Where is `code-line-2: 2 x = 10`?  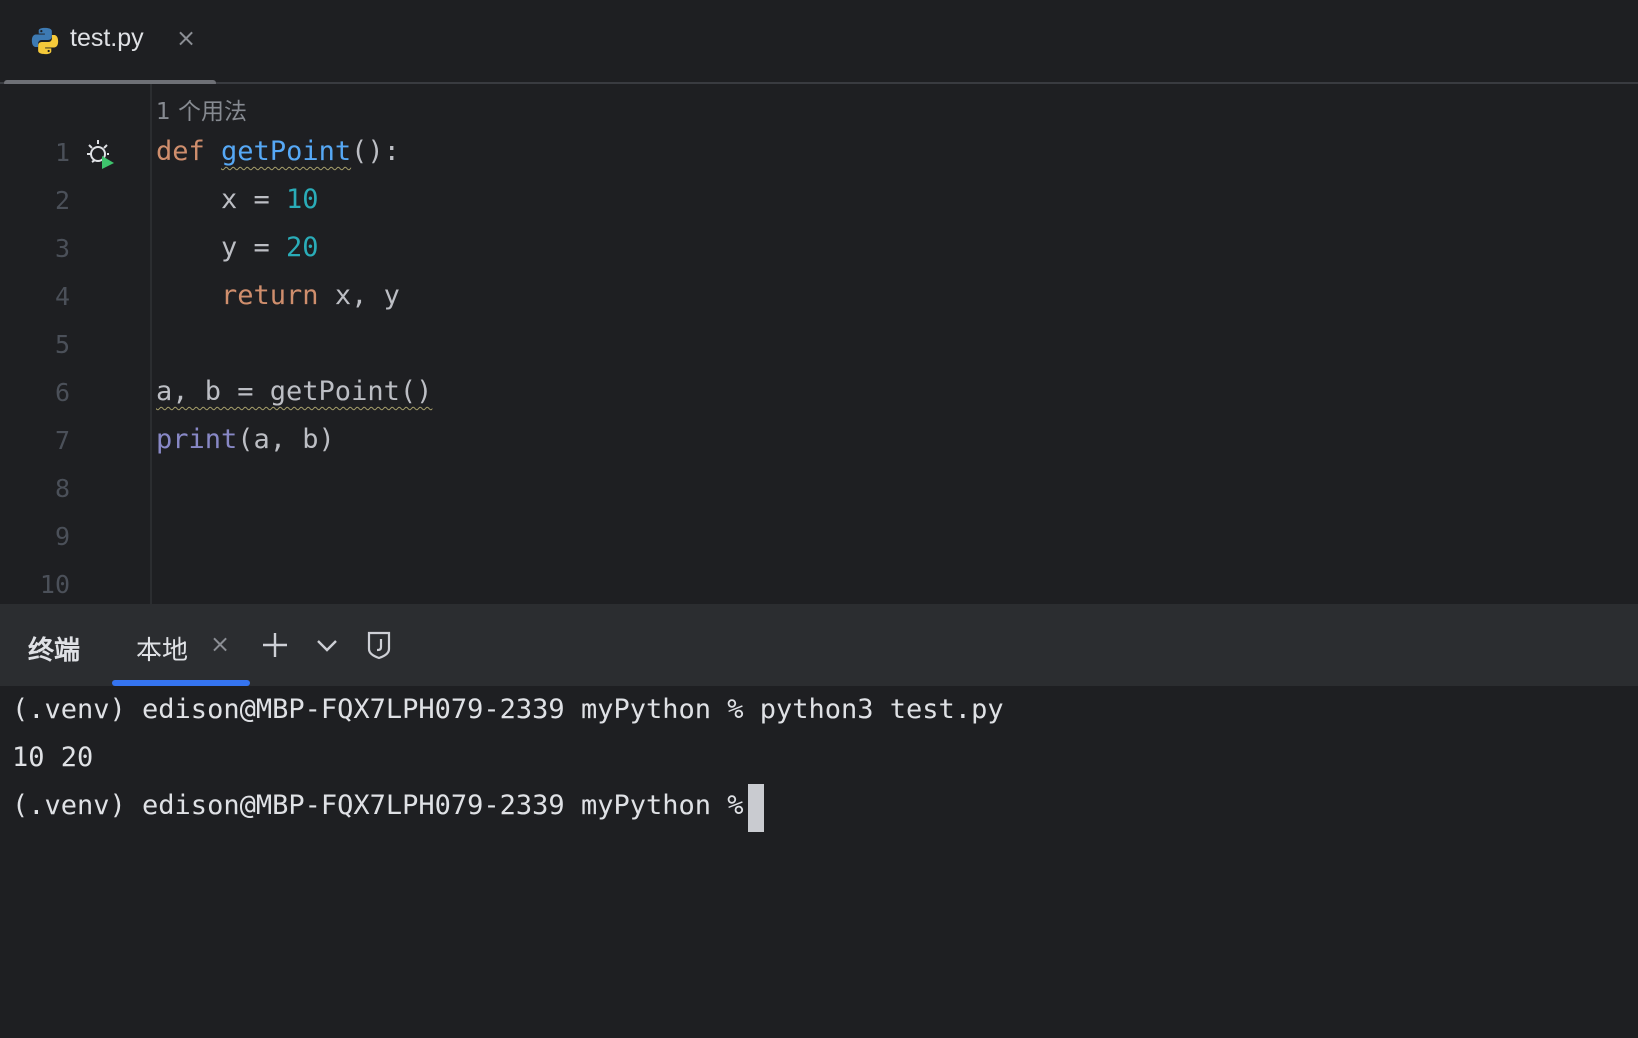 code-line-2: 2 x = 10 is located at coordinates (819, 202).